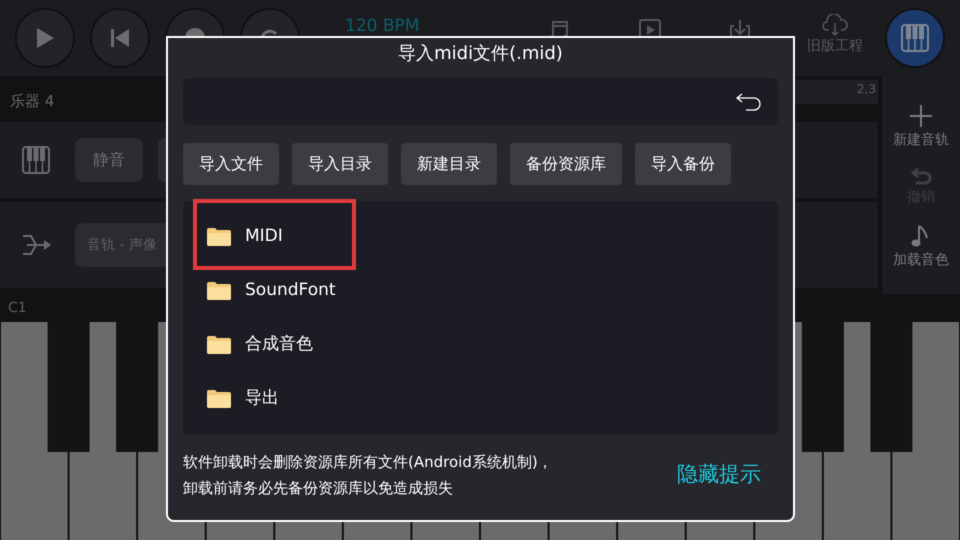  Describe the element at coordinates (566, 164) in the screenshot. I see `dialog-button: 备份资源库` at that location.